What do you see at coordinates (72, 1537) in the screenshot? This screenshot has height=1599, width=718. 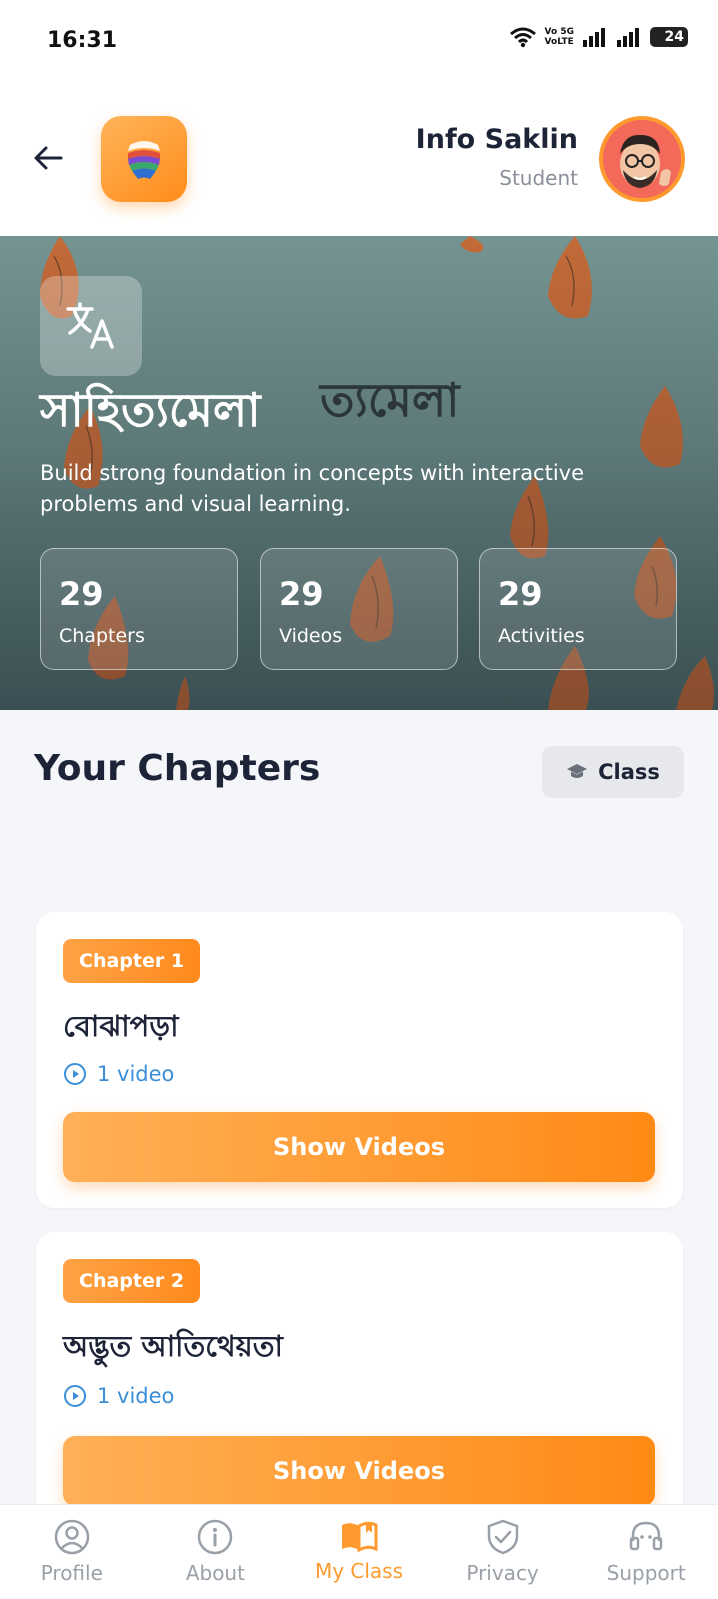 I see `profile-icon` at bounding box center [72, 1537].